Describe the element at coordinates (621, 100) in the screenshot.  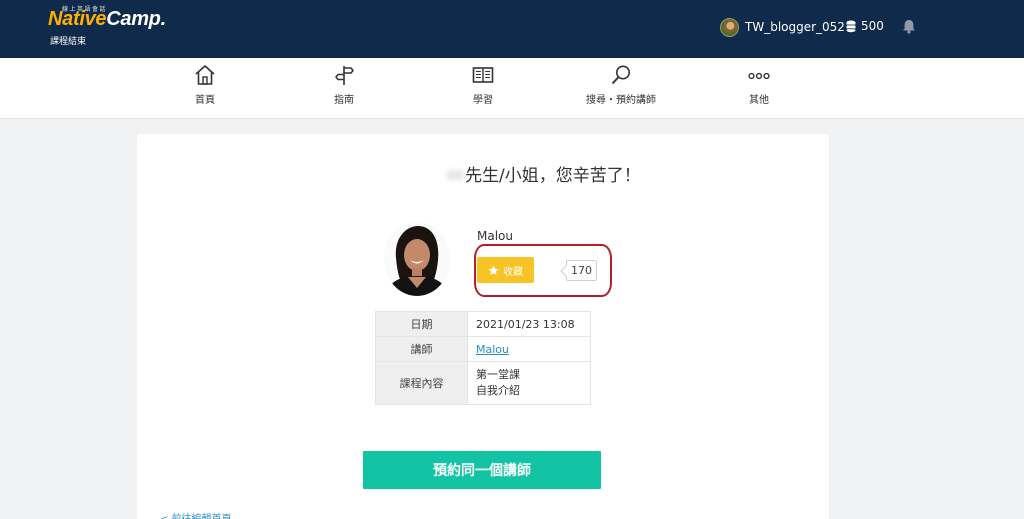
I see `nav-label-search-teachers: 搜尋・預約講師` at that location.